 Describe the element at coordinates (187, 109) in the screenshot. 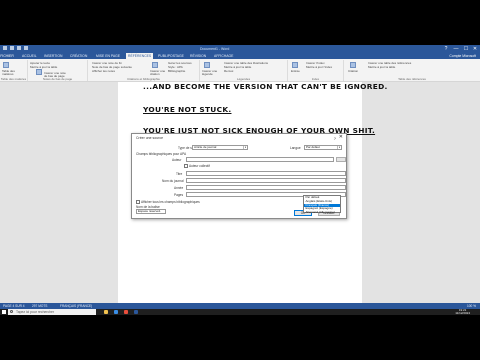

I see `document-line-2: YOU'RE NOT STUCK.` at that location.